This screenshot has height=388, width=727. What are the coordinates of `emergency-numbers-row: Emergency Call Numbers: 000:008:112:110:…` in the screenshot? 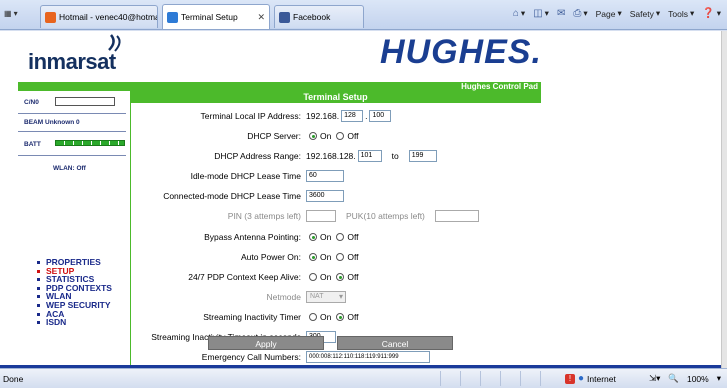 It's located at (335, 357).